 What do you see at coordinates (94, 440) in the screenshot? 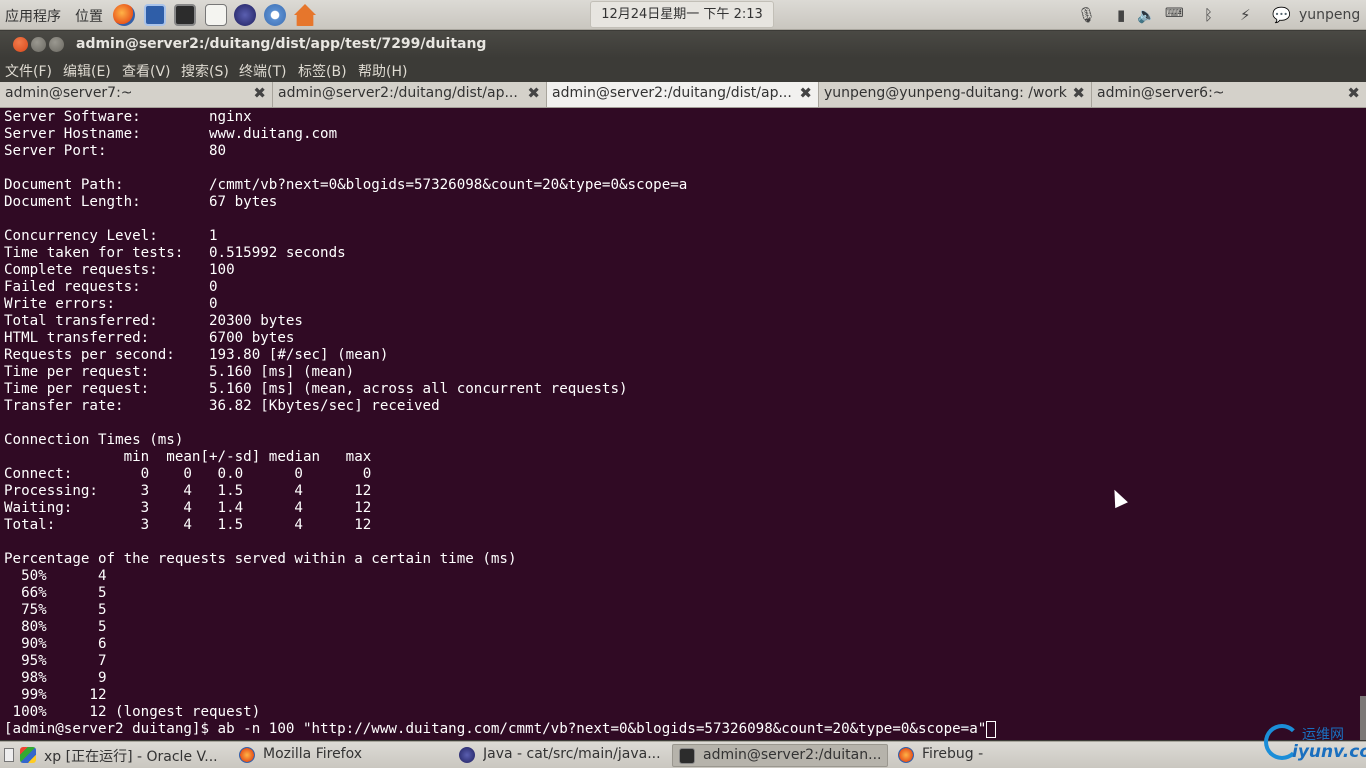
I see `terminal-line: Connection Times (ms)` at bounding box center [94, 440].